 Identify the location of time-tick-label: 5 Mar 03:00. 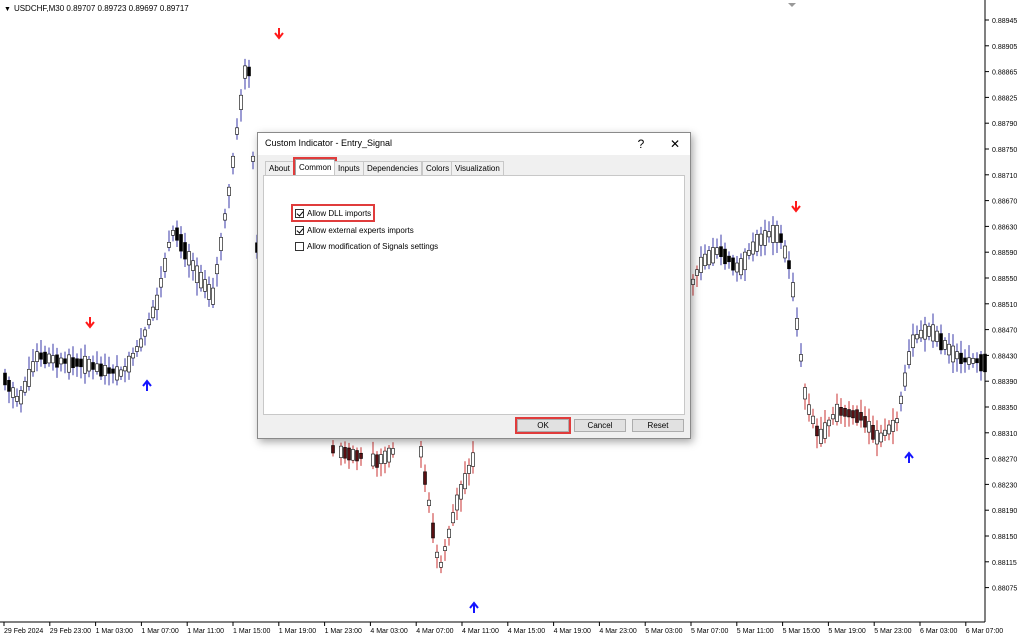
(663, 631).